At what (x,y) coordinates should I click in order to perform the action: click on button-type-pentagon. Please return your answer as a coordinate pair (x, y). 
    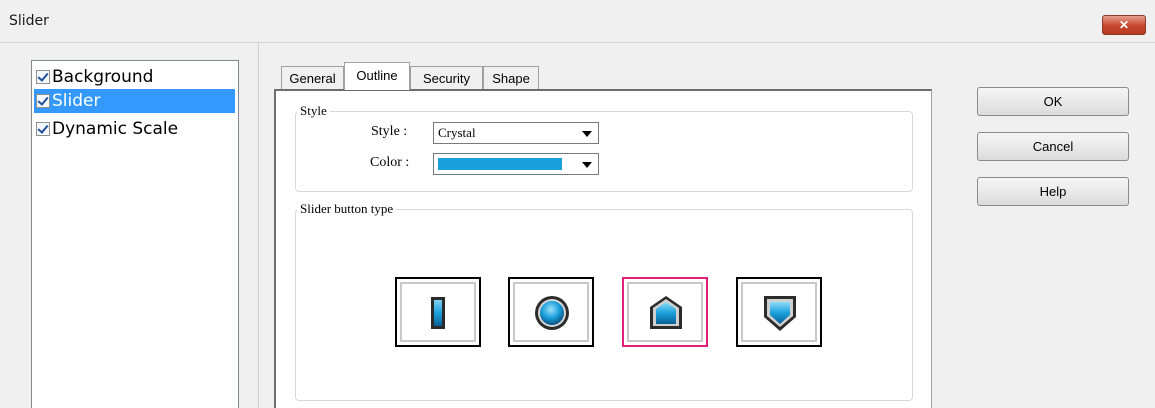
    Looking at the image, I should click on (665, 312).